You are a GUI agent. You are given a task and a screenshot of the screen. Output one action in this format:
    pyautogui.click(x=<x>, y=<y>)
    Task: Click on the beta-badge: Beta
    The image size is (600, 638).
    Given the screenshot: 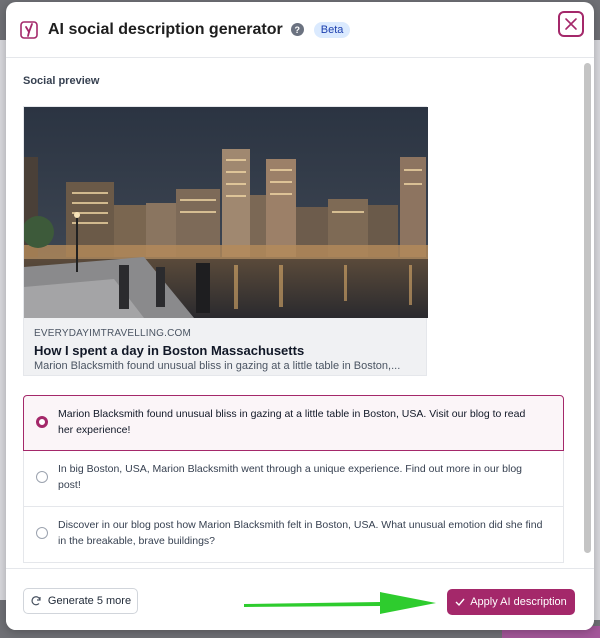 What is the action you would take?
    pyautogui.click(x=332, y=29)
    